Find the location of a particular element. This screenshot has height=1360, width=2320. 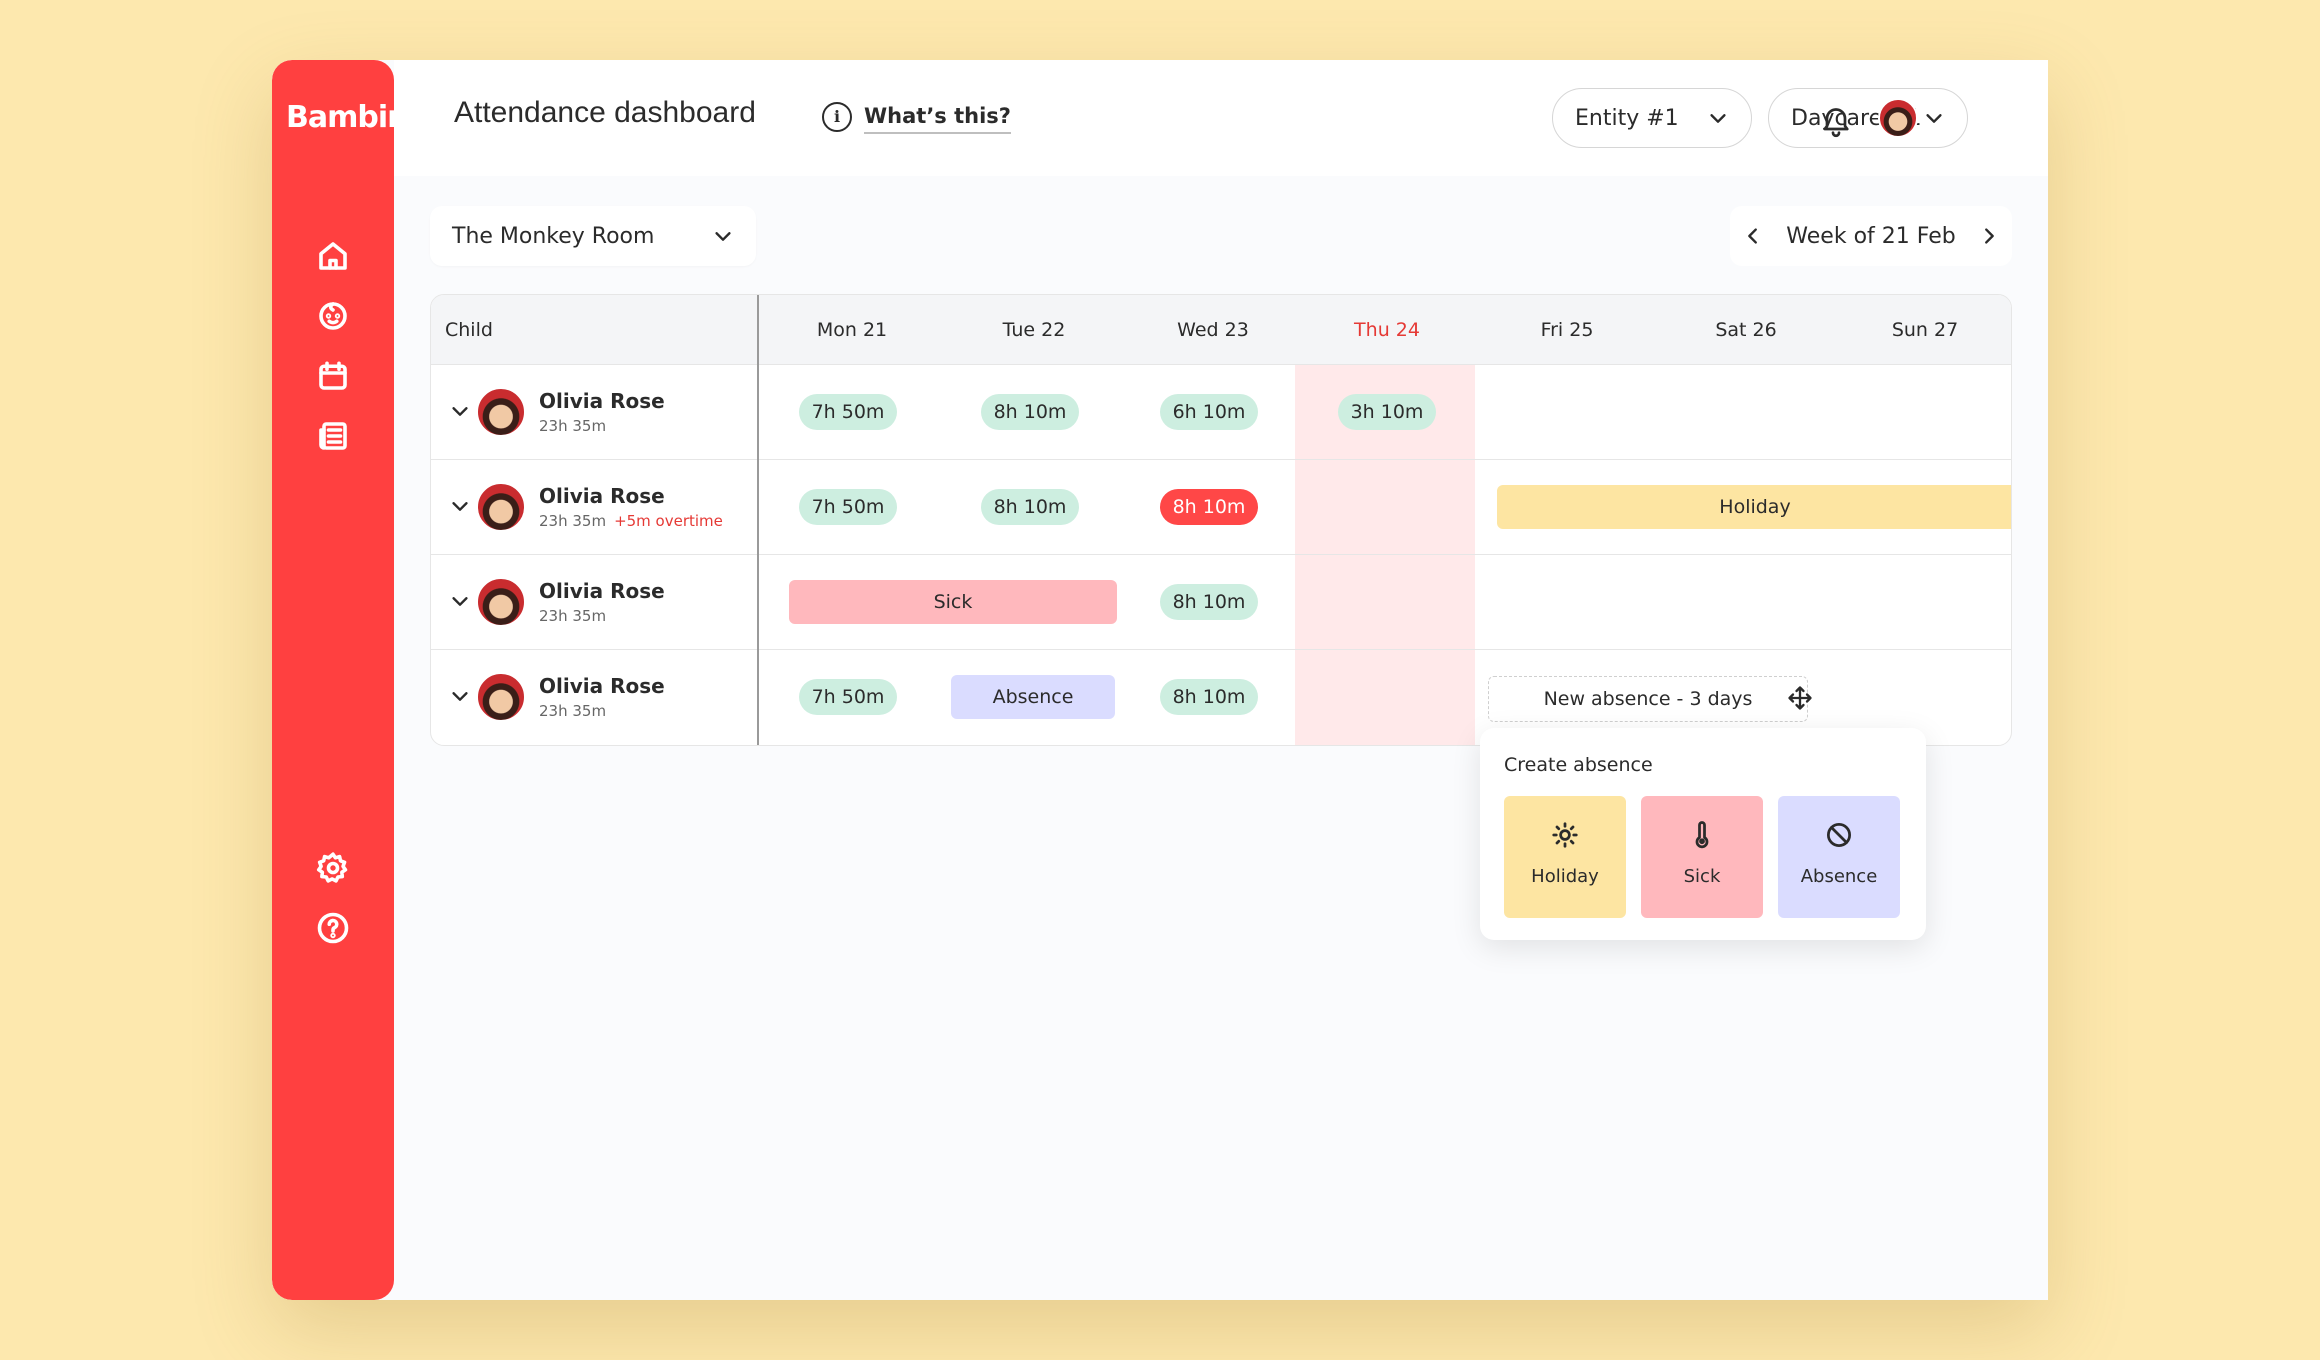

option-label: Sick is located at coordinates (1702, 876).